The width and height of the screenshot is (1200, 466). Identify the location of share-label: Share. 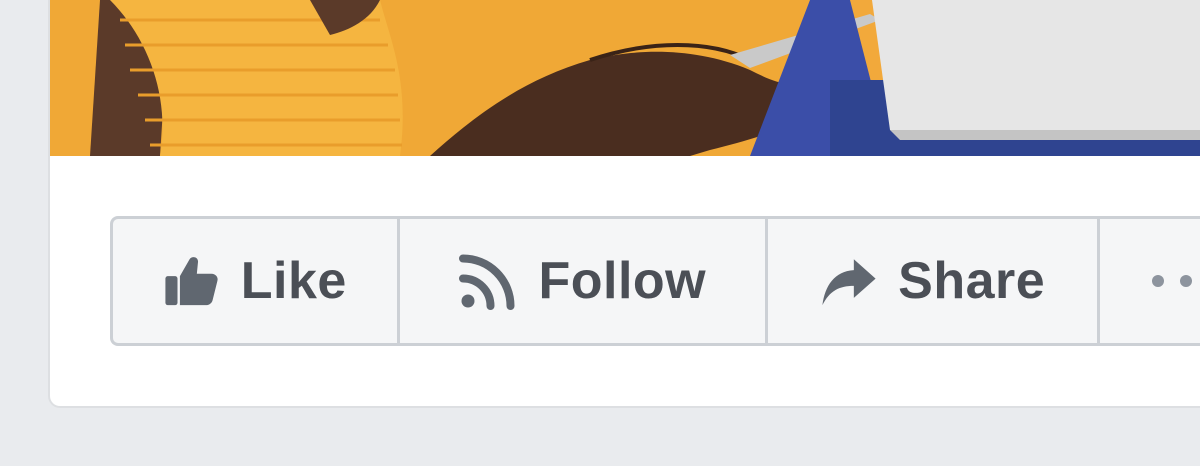
(972, 281).